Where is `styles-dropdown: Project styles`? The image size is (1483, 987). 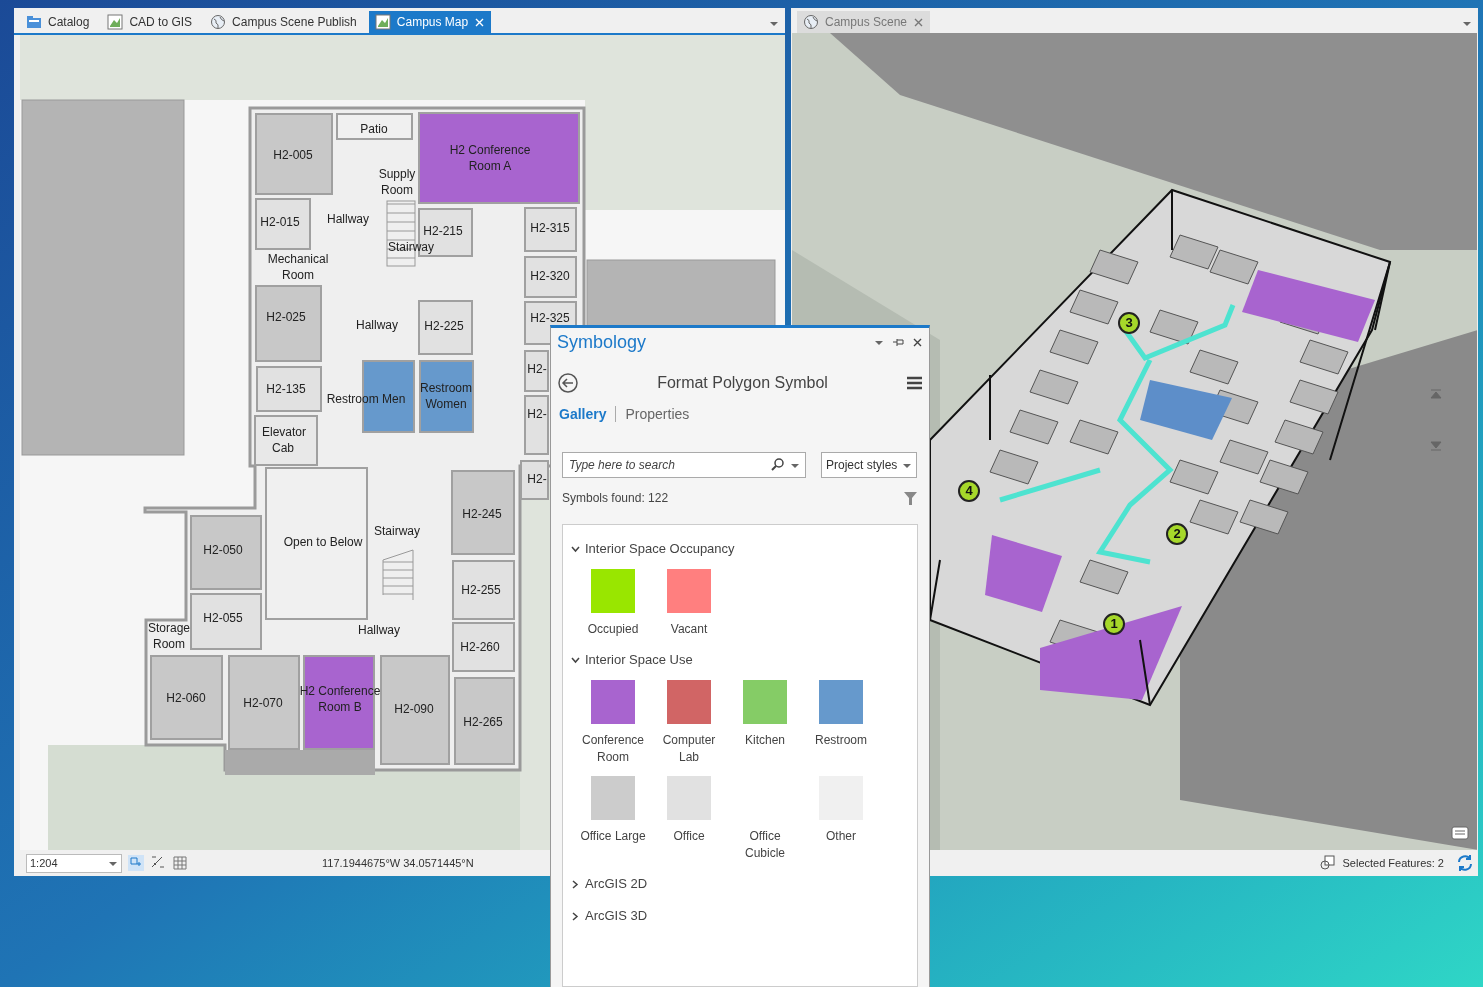
styles-dropdown: Project styles is located at coordinates (869, 465).